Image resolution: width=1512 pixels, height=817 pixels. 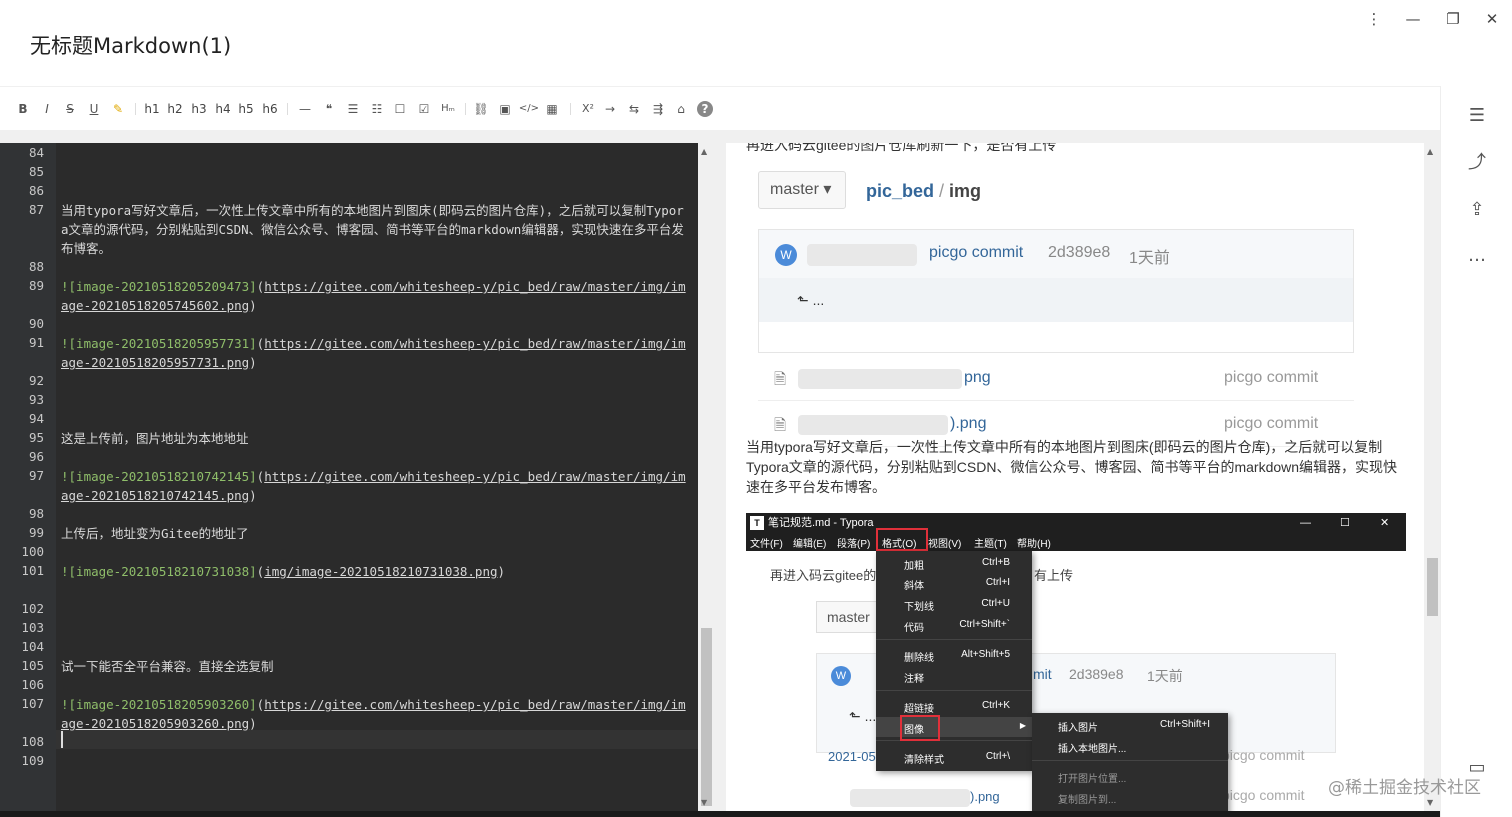 I want to click on shot-commit-time: 1天前, so click(x=1165, y=676).